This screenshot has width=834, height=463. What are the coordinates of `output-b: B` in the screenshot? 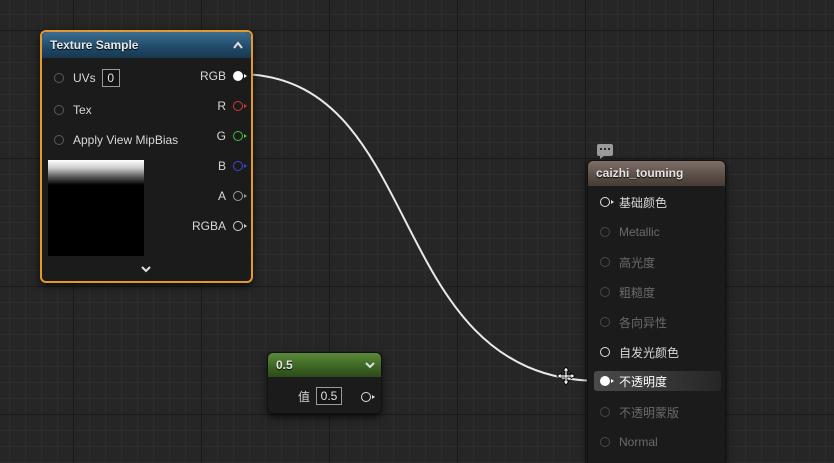 It's located at (232, 166).